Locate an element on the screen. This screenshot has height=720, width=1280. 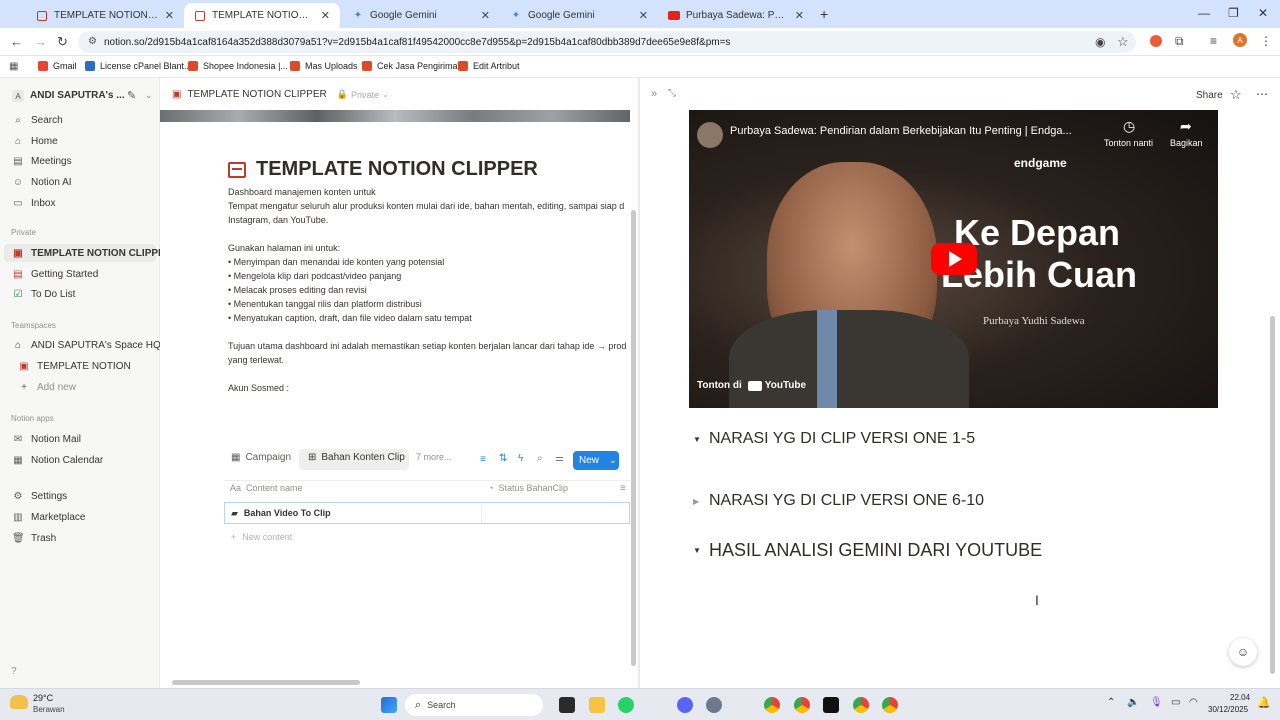
favorite-star-icon: ☆ is located at coordinates (1236, 95).